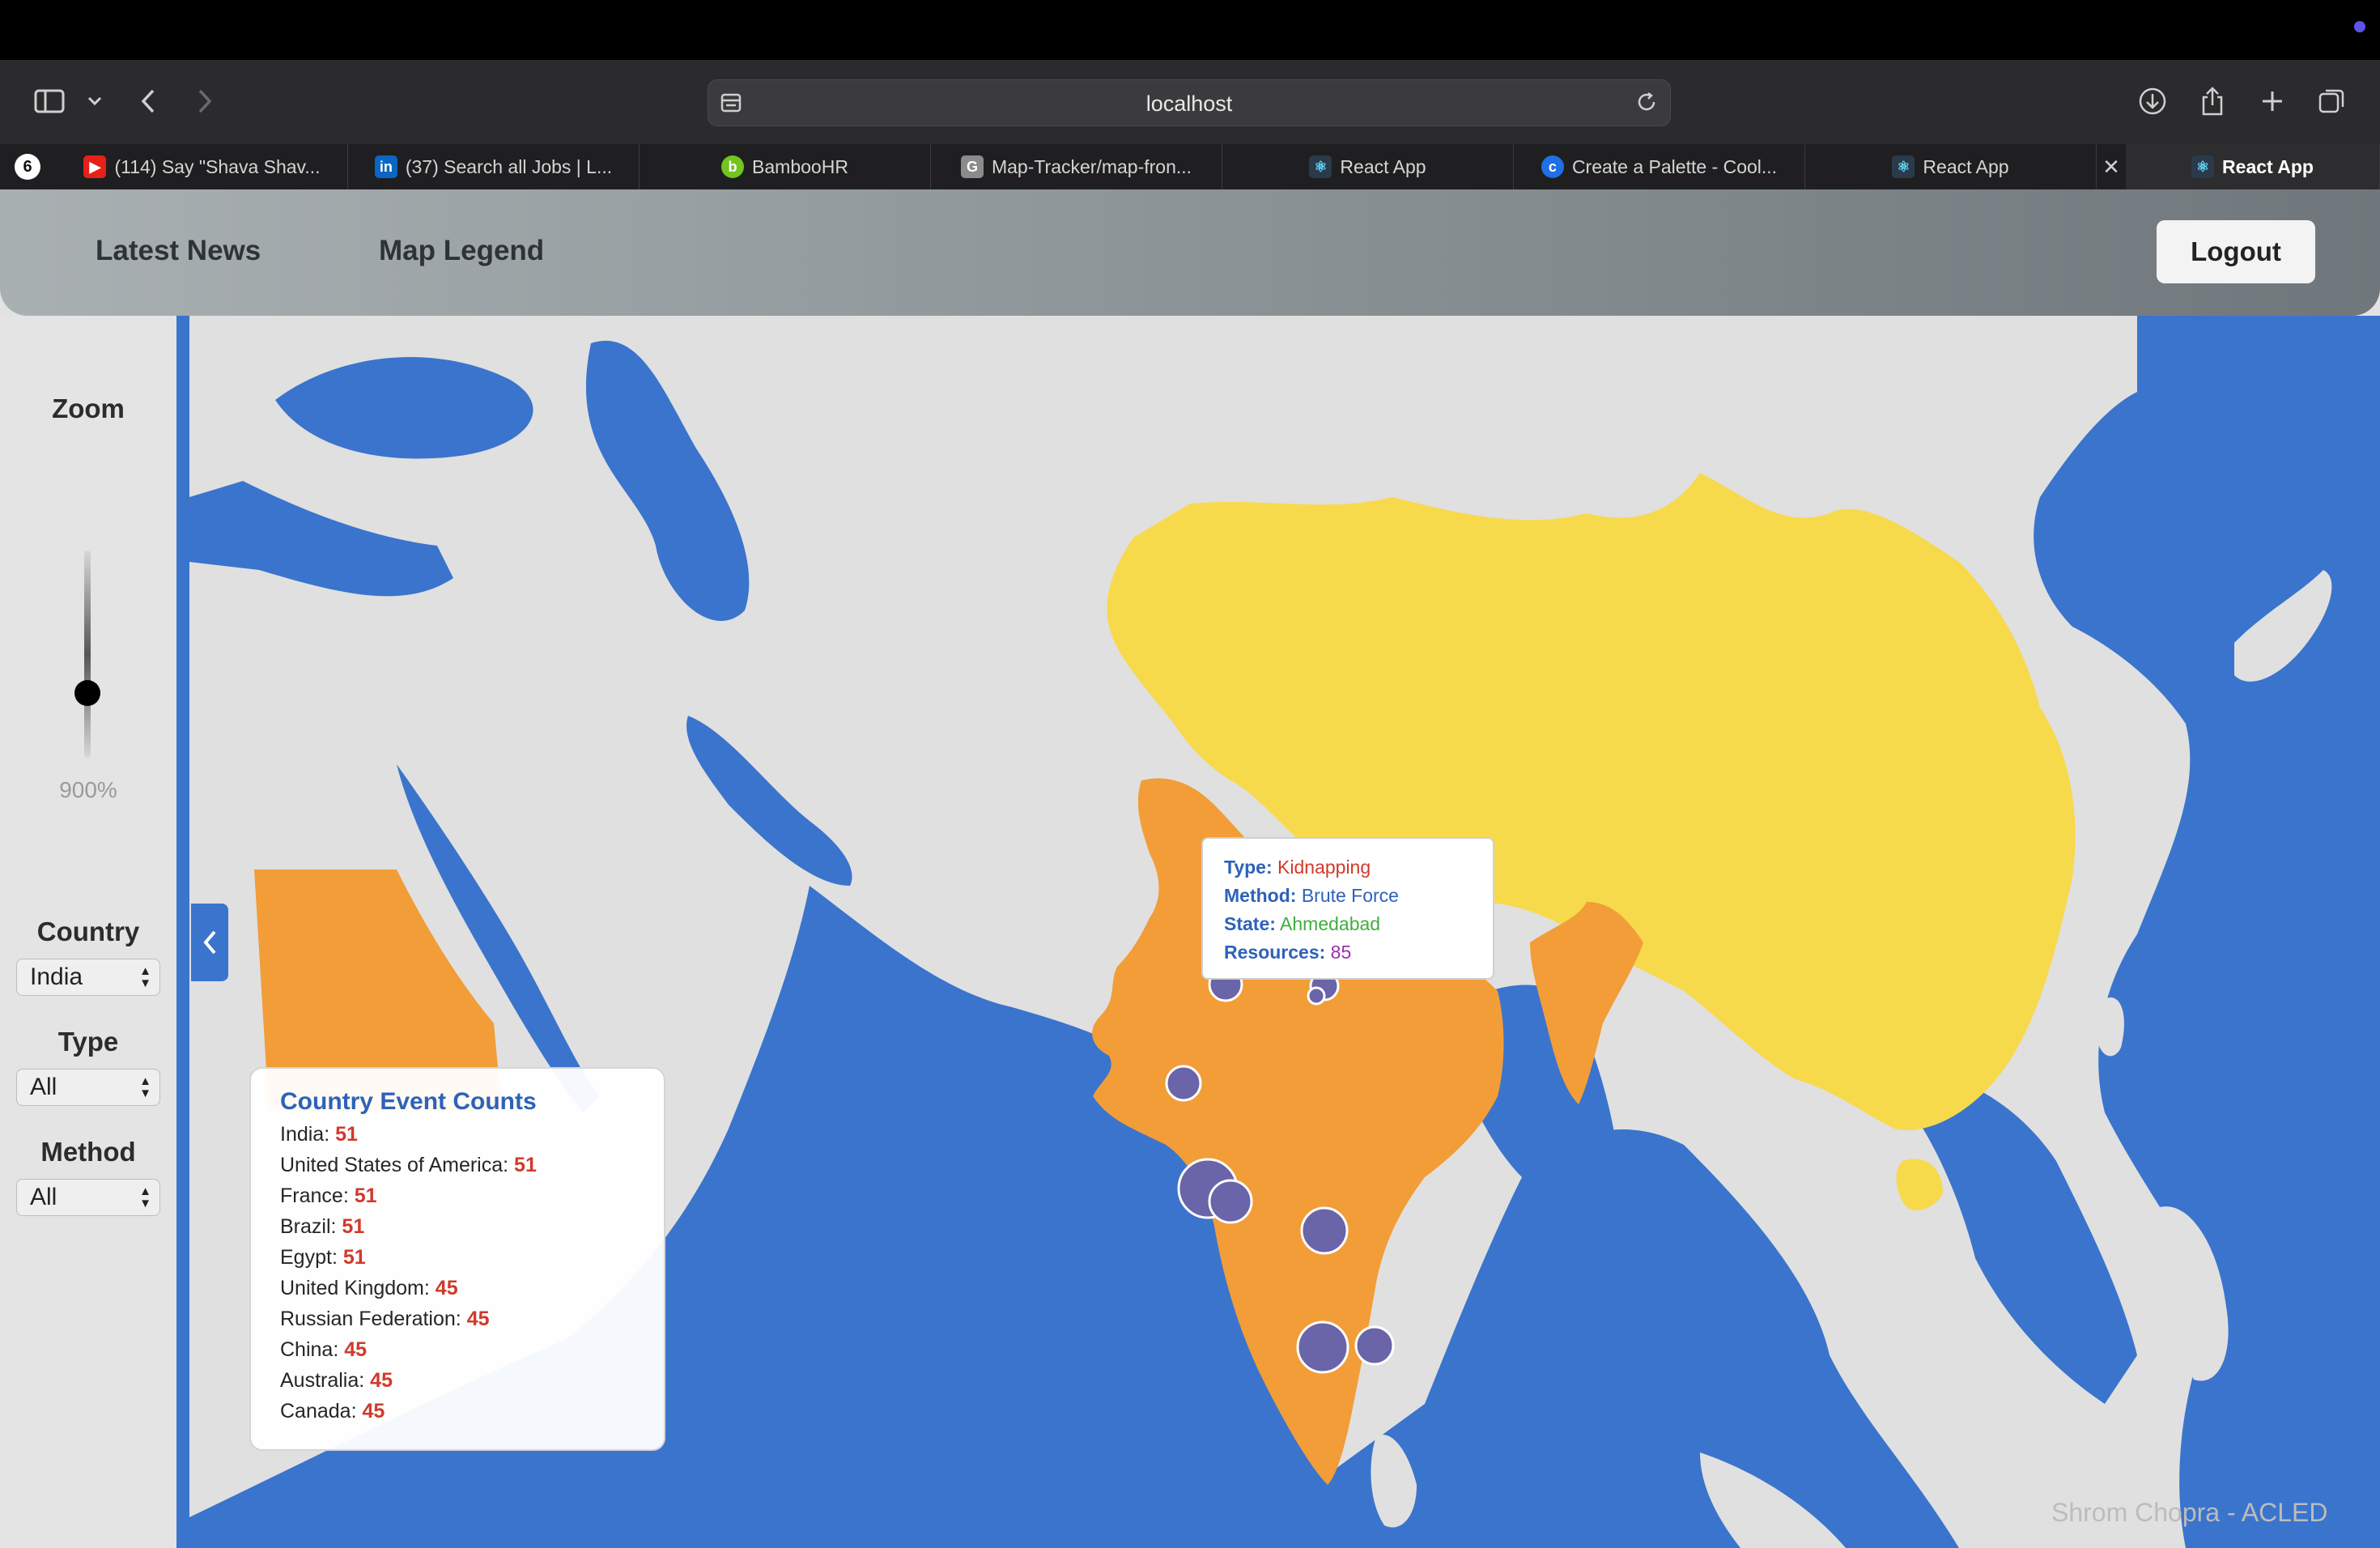 The image size is (2380, 1548). What do you see at coordinates (43, 1087) in the screenshot?
I see `type-select-value: All` at bounding box center [43, 1087].